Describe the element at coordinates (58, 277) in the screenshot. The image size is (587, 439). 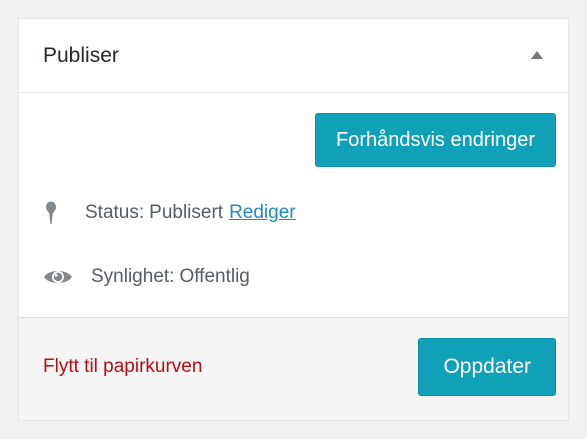
I see `eye-icon` at that location.